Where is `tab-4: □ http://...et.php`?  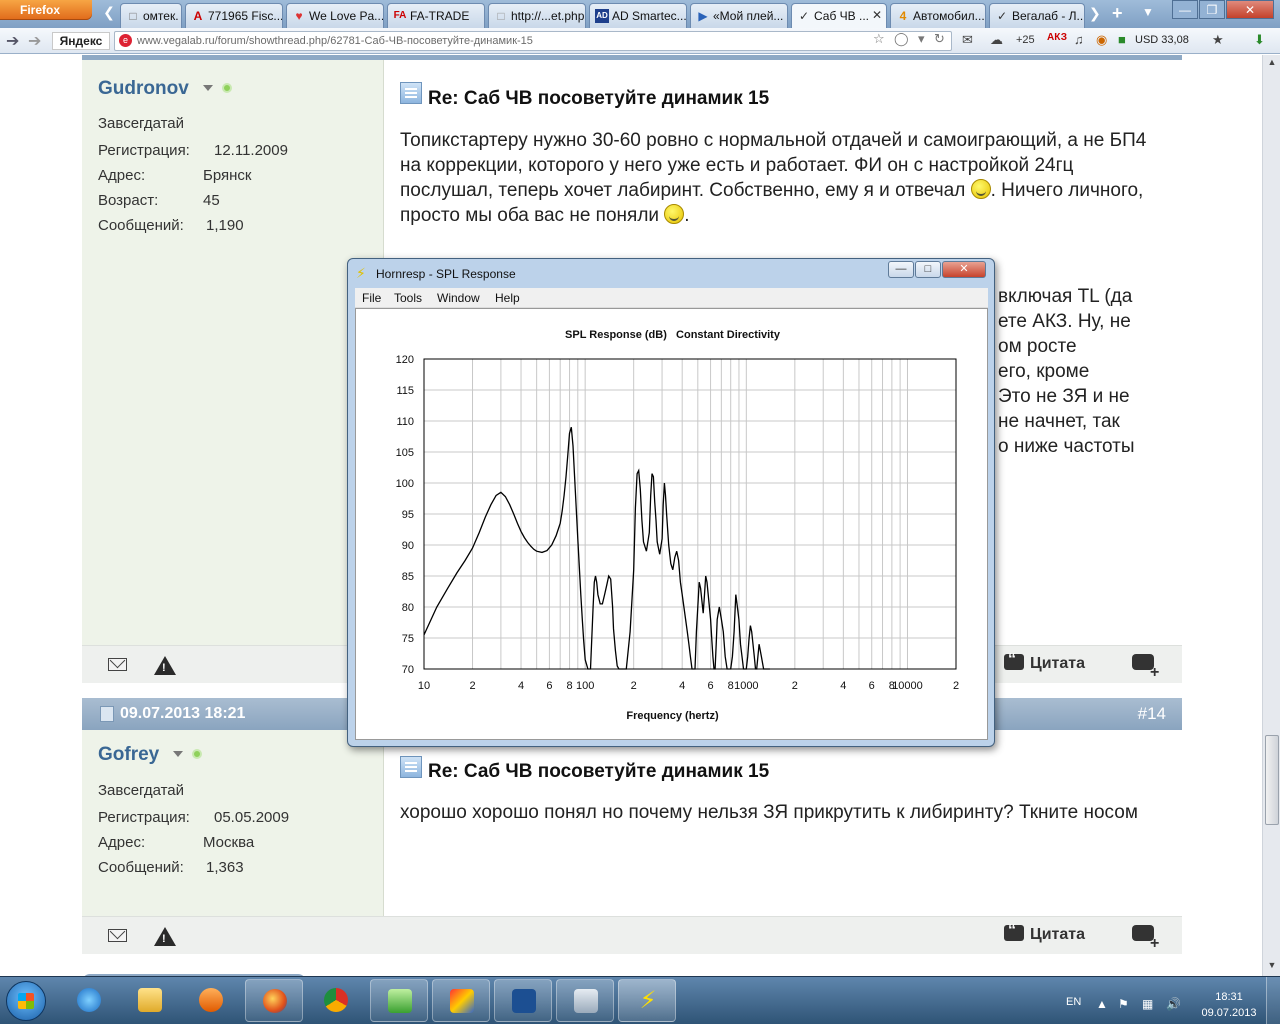 tab-4: □ http://...et.php is located at coordinates (537, 15).